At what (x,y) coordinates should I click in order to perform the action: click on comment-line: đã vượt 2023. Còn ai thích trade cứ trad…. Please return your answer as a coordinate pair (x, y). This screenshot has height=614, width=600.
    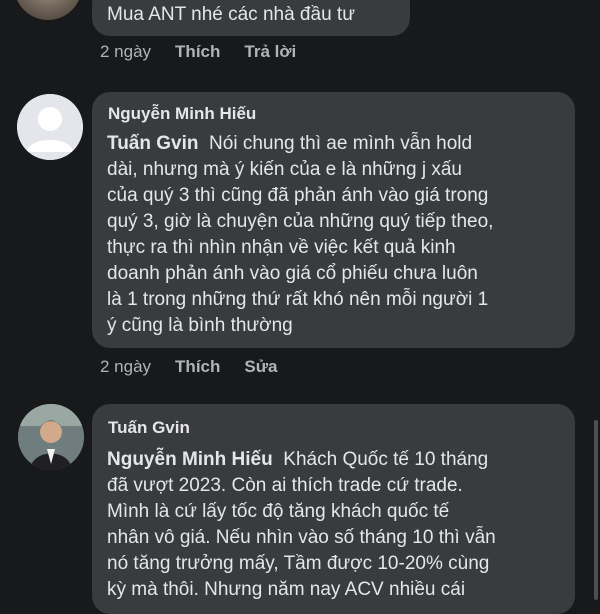
    Looking at the image, I should click on (285, 485).